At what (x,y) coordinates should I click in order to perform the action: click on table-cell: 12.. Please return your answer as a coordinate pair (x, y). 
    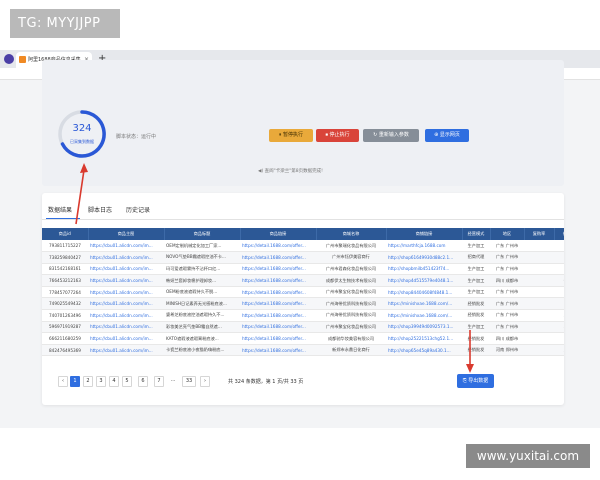
    Looking at the image, I should click on (559, 304).